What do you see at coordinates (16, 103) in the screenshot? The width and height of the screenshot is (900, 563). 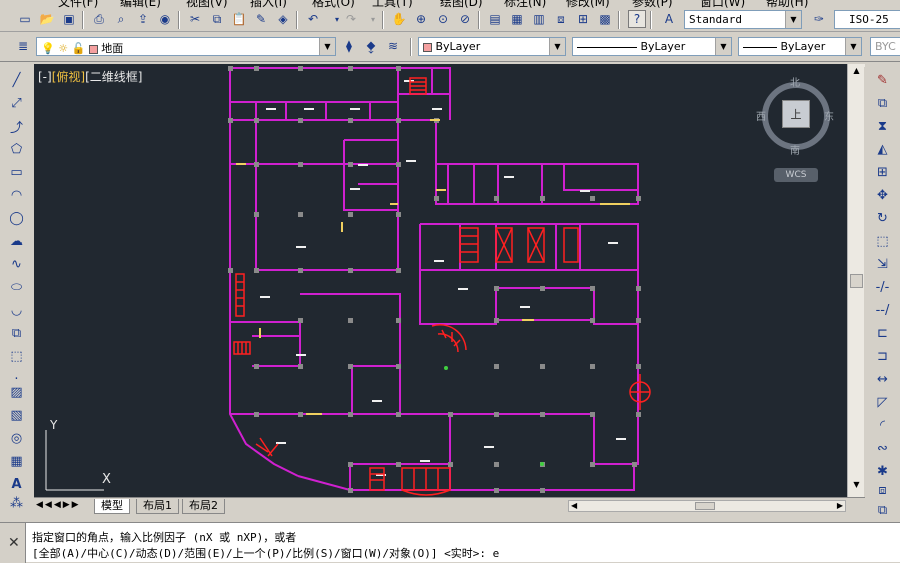 I see `construction-line-icon: ⤢` at bounding box center [16, 103].